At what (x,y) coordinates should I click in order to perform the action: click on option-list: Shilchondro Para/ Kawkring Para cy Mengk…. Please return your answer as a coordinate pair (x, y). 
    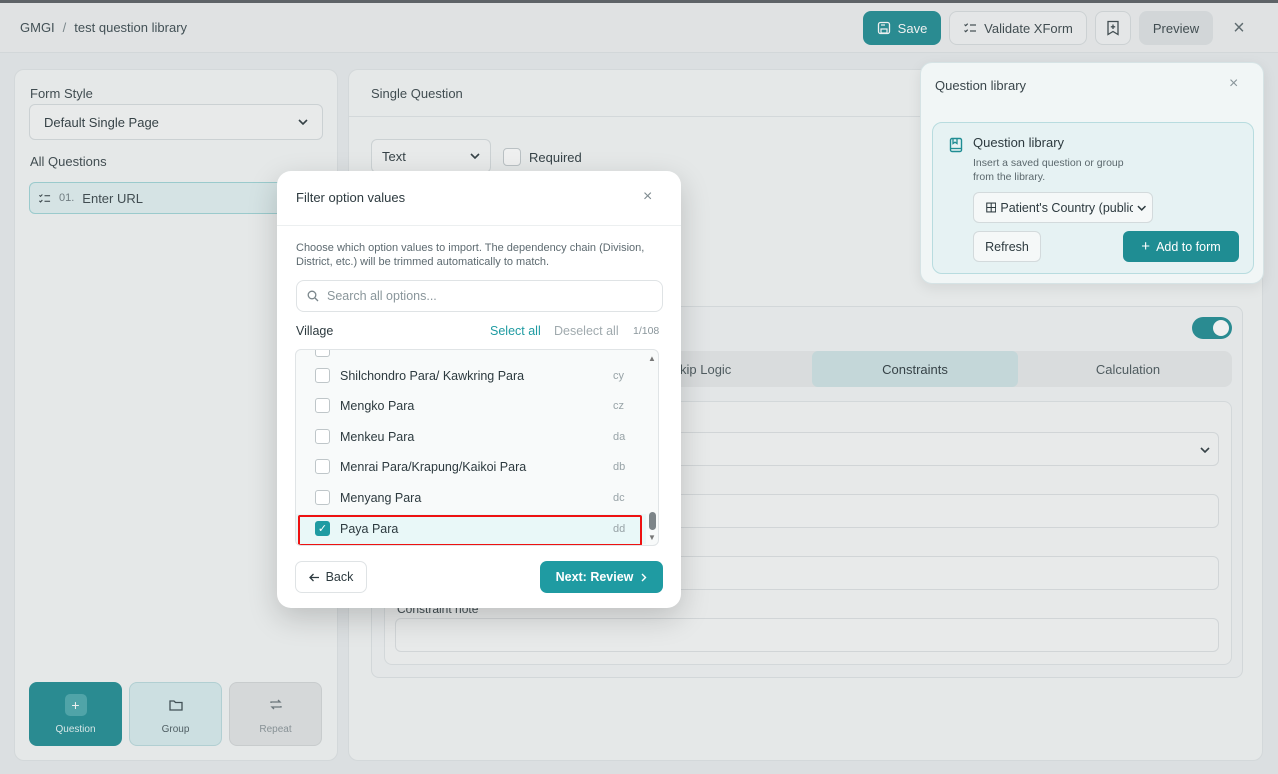
    Looking at the image, I should click on (477, 447).